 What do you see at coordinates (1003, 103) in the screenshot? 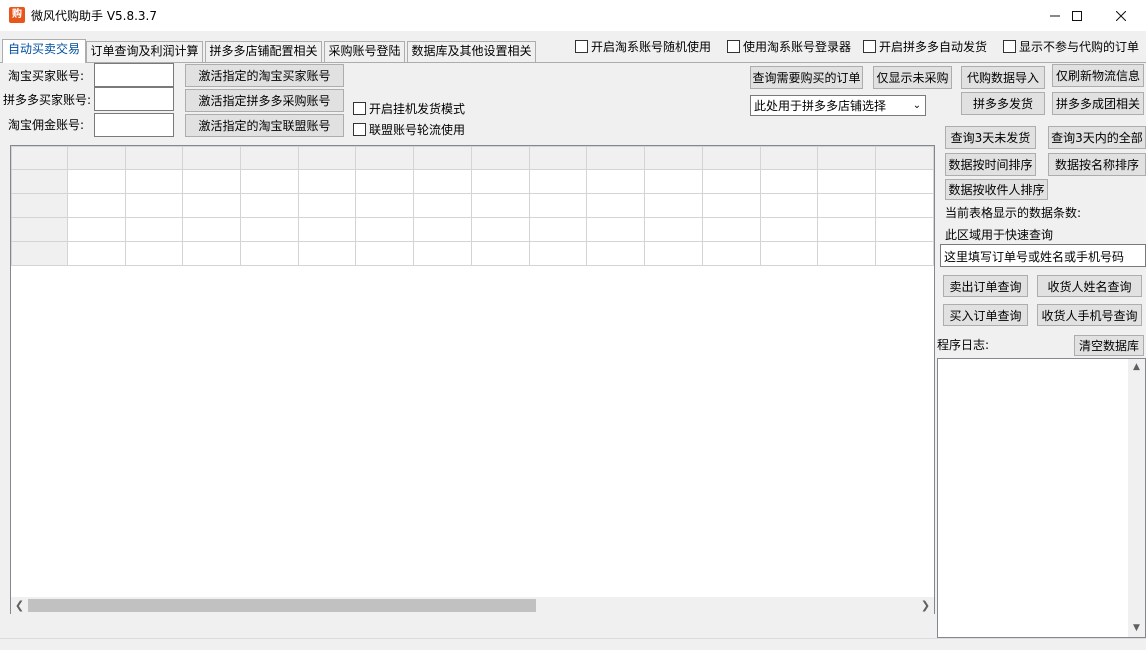
I see `pdd-ship-button: 拼多多发货` at bounding box center [1003, 103].